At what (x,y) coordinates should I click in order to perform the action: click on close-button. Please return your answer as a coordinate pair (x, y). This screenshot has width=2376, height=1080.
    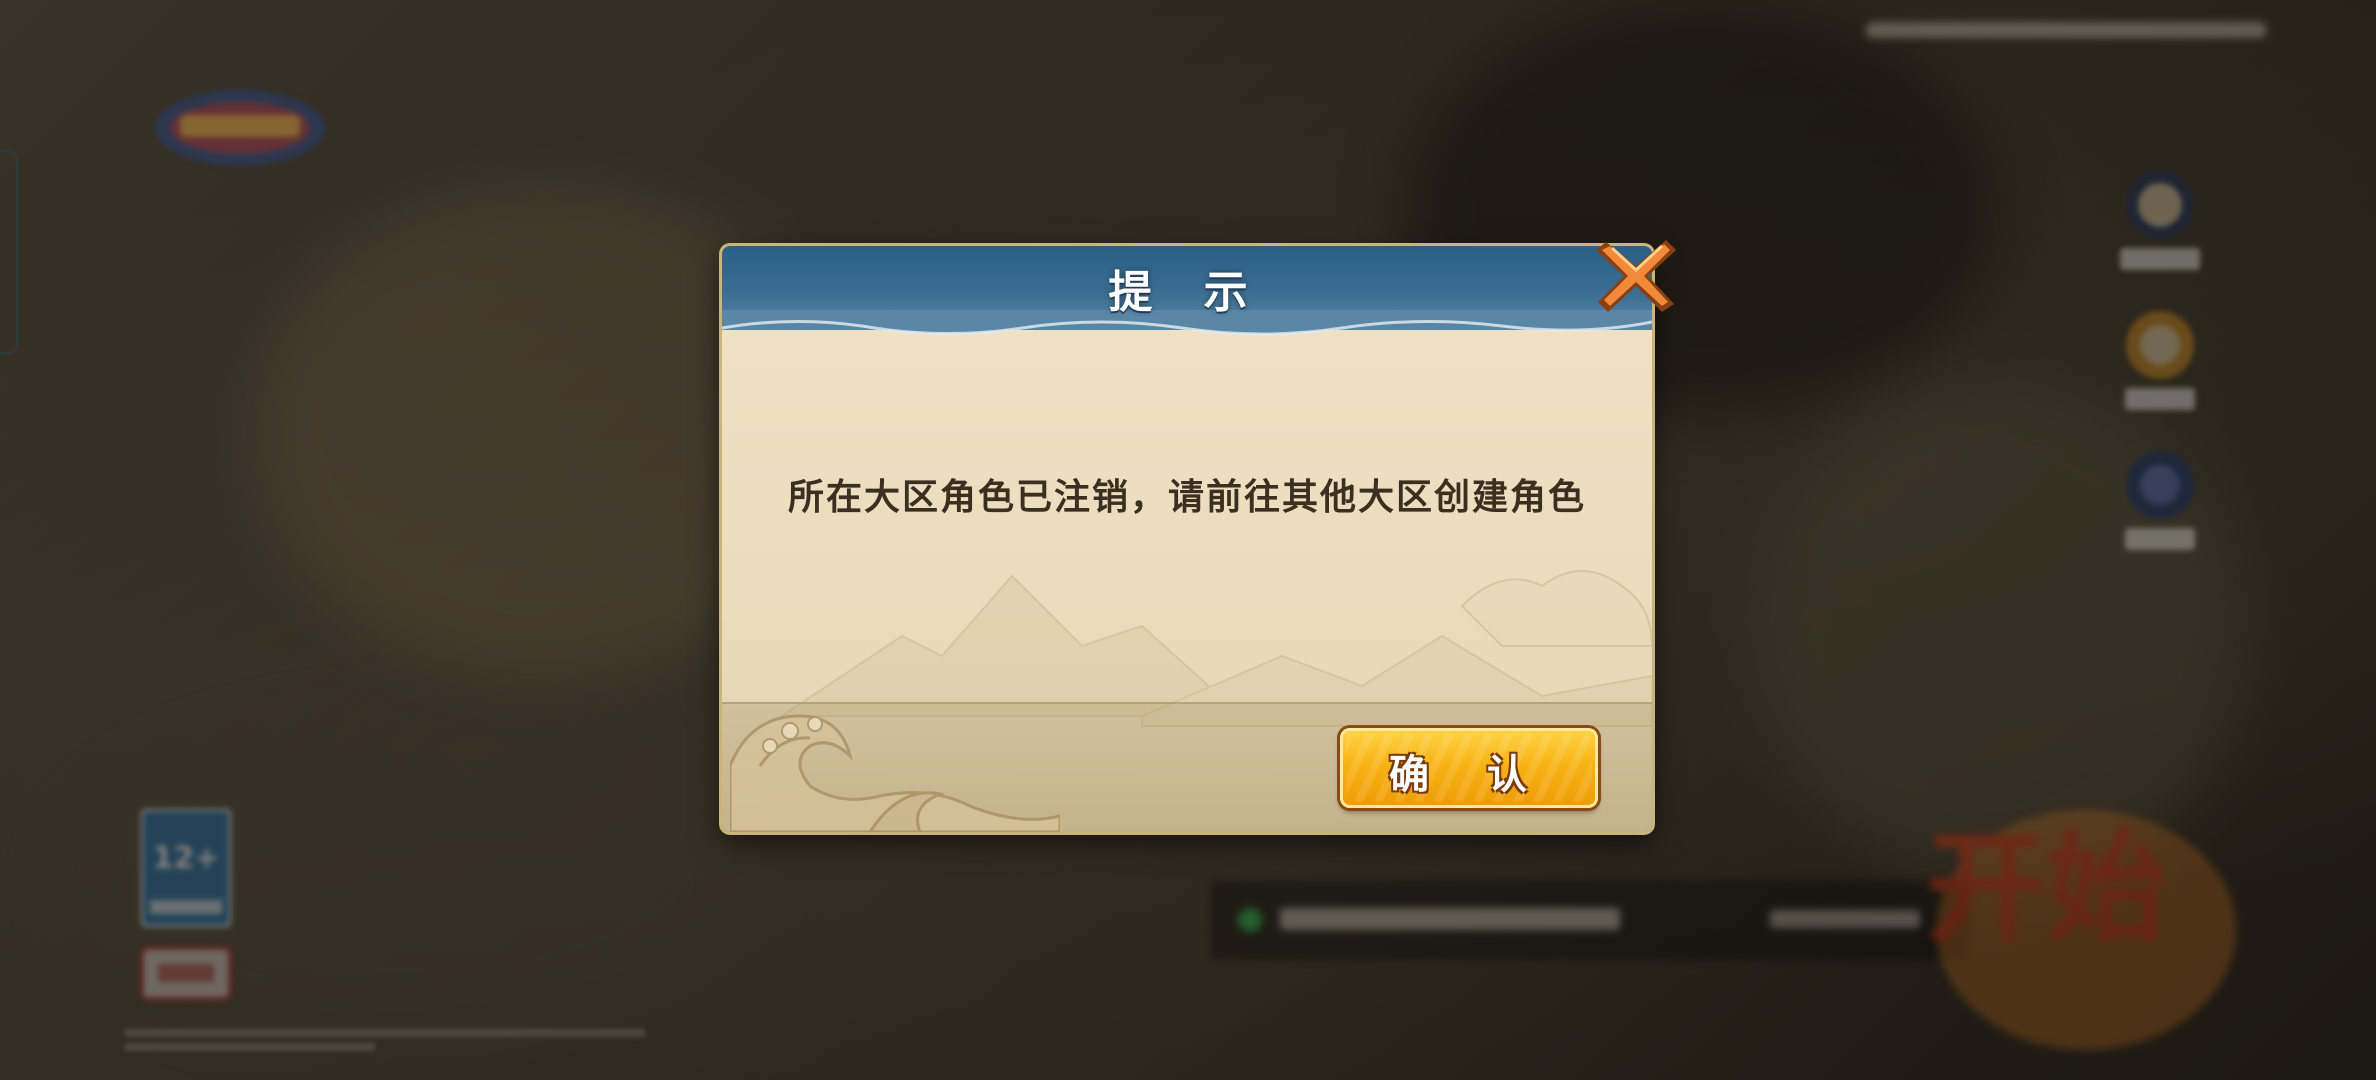
    Looking at the image, I should click on (1637, 275).